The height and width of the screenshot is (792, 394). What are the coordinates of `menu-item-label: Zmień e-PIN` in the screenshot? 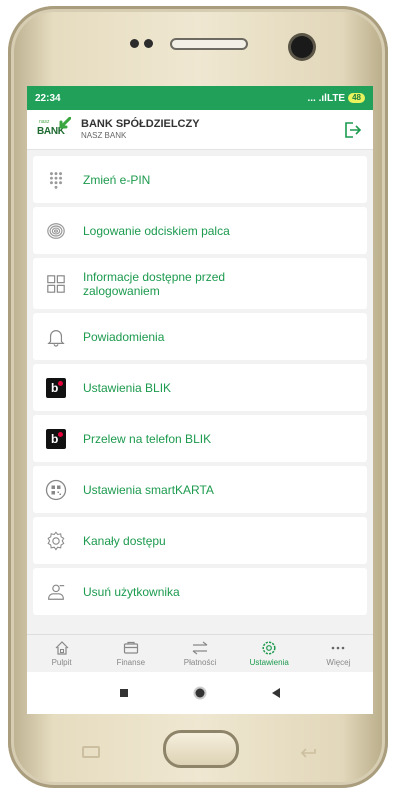 It's located at (117, 179).